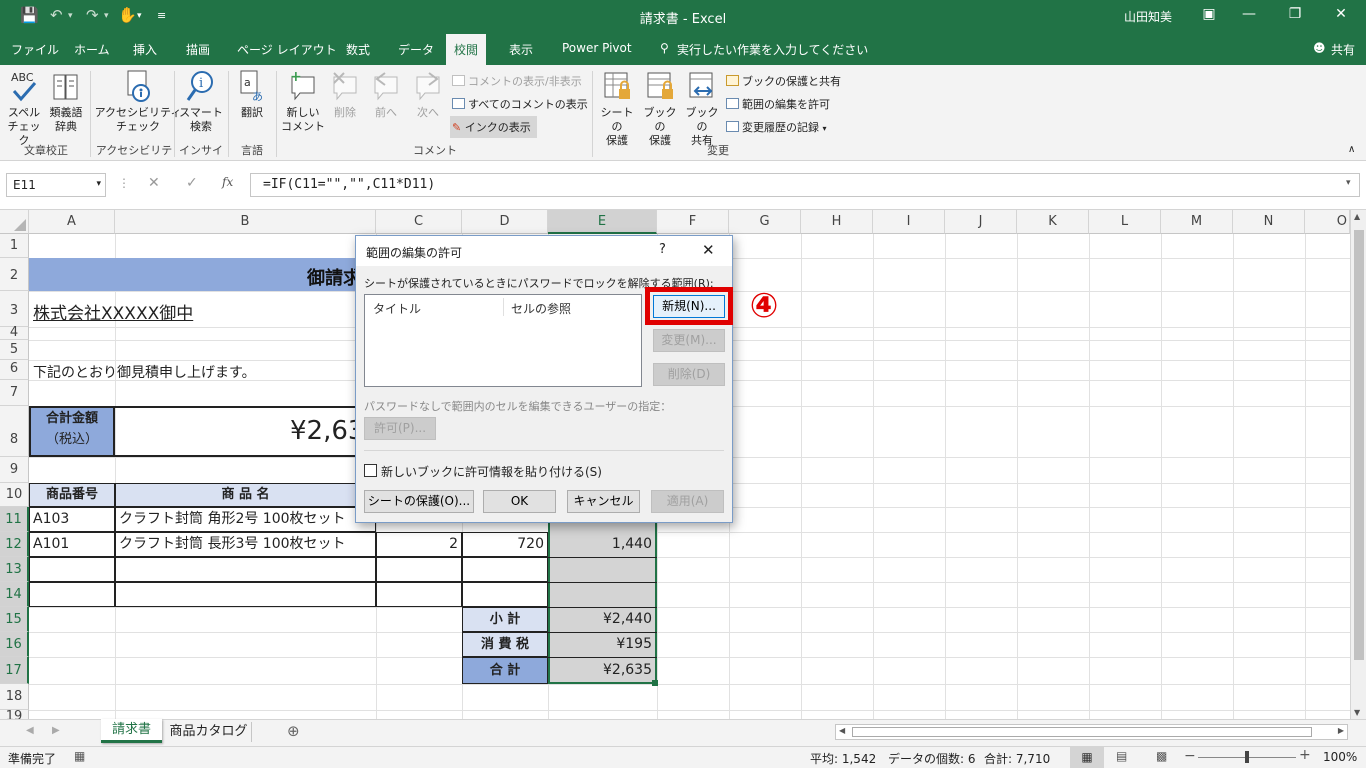 Image resolution: width=1366 pixels, height=768 pixels. What do you see at coordinates (386, 94) in the screenshot?
I see `previous-comment-button: 前へ` at bounding box center [386, 94].